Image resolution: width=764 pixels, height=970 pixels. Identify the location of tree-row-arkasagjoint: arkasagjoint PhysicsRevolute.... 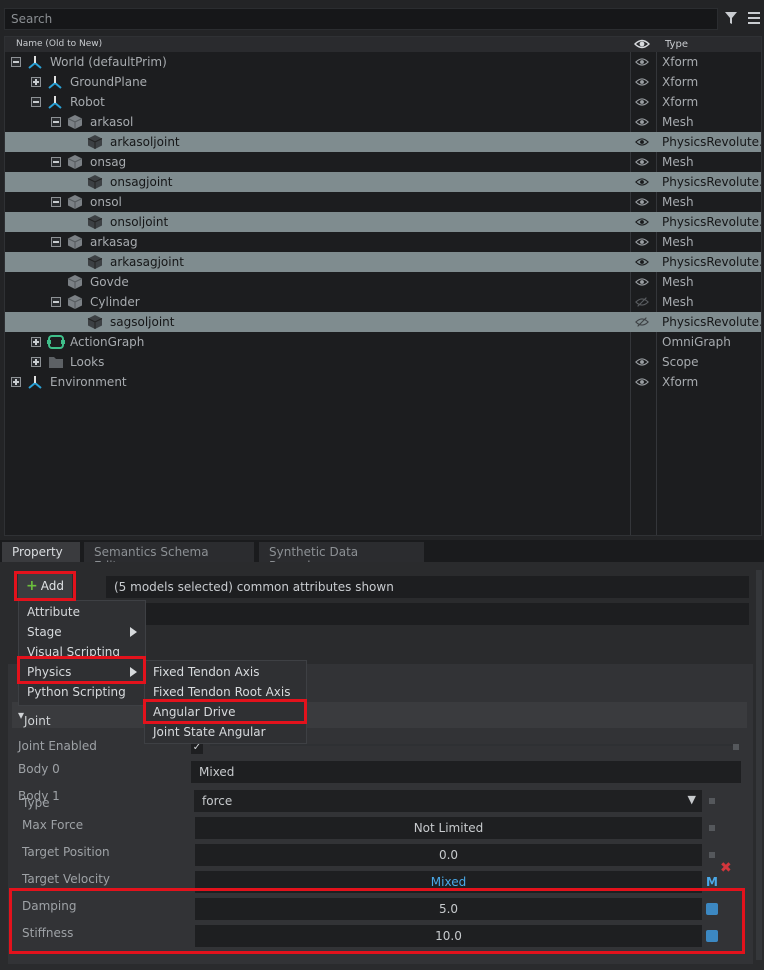
(383, 262).